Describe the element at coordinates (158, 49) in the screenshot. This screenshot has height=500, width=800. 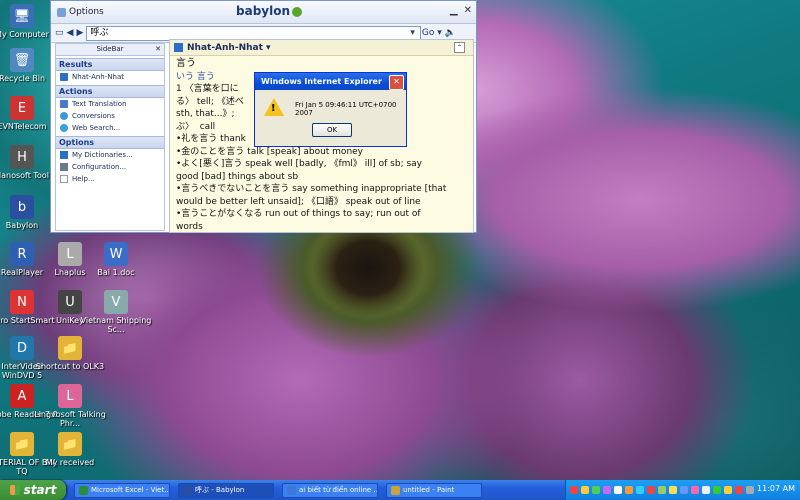
I see `sidebar-close-icon: ✕` at that location.